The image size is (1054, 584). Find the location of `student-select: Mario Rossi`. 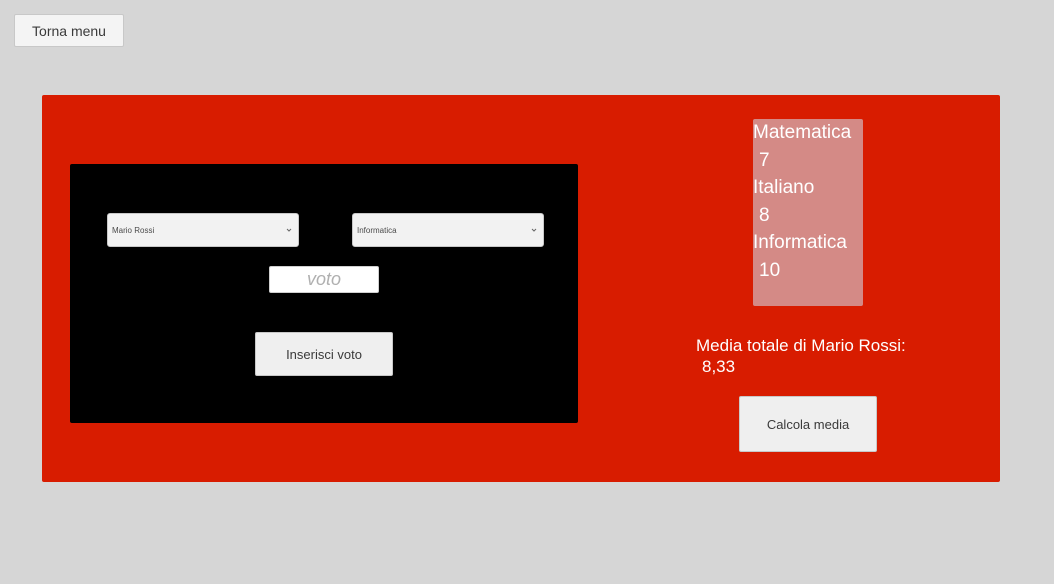

student-select: Mario Rossi is located at coordinates (203, 230).